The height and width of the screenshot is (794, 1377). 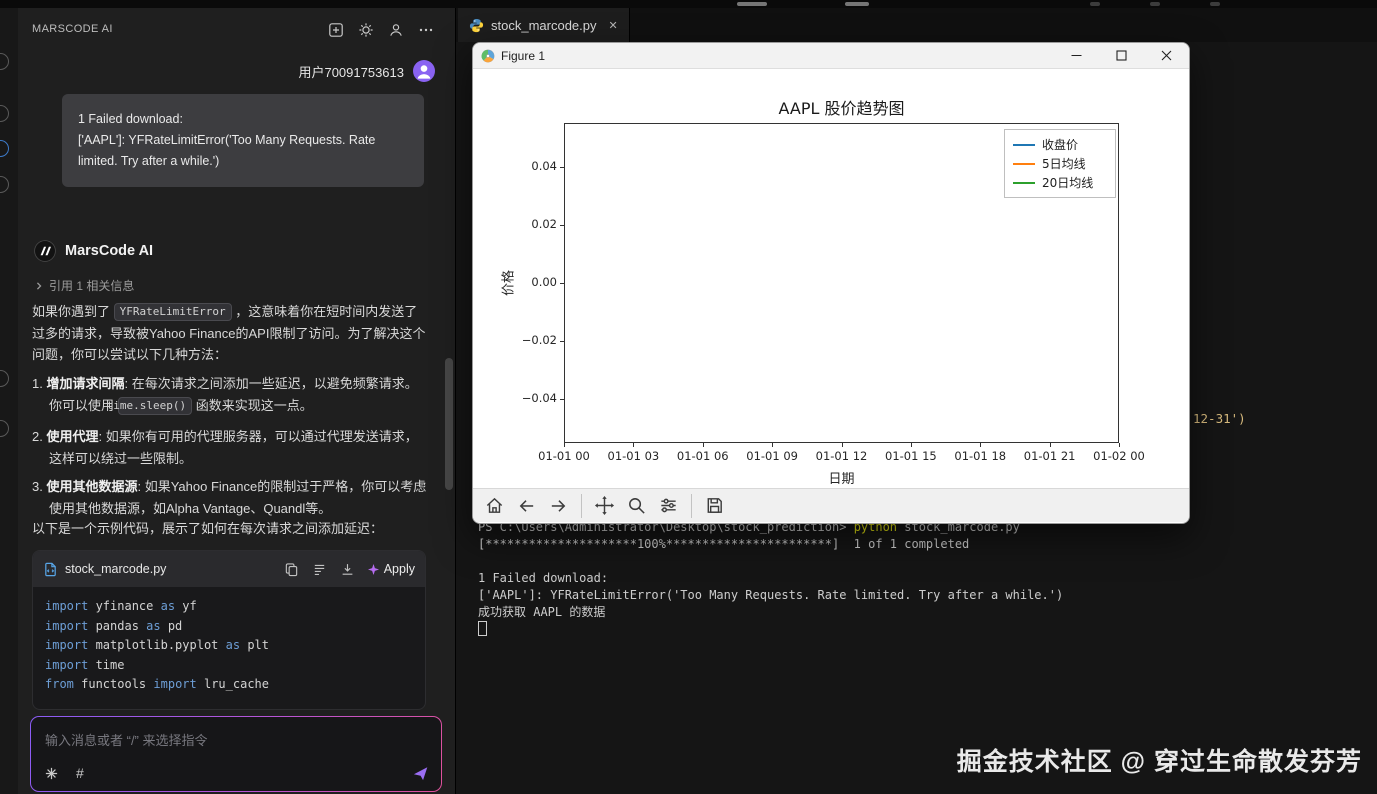 I want to click on list-title: 使用代理, so click(x=72, y=436).